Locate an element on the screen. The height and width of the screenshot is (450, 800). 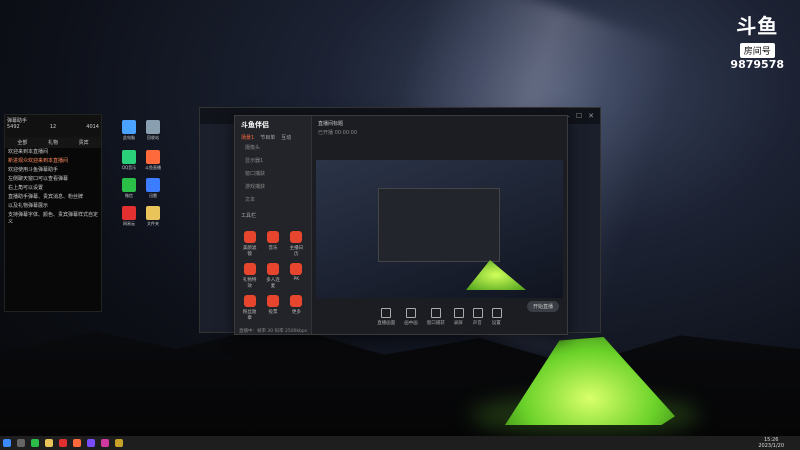
clock-date: 2023/1/20 is located at coordinates (771, 446).